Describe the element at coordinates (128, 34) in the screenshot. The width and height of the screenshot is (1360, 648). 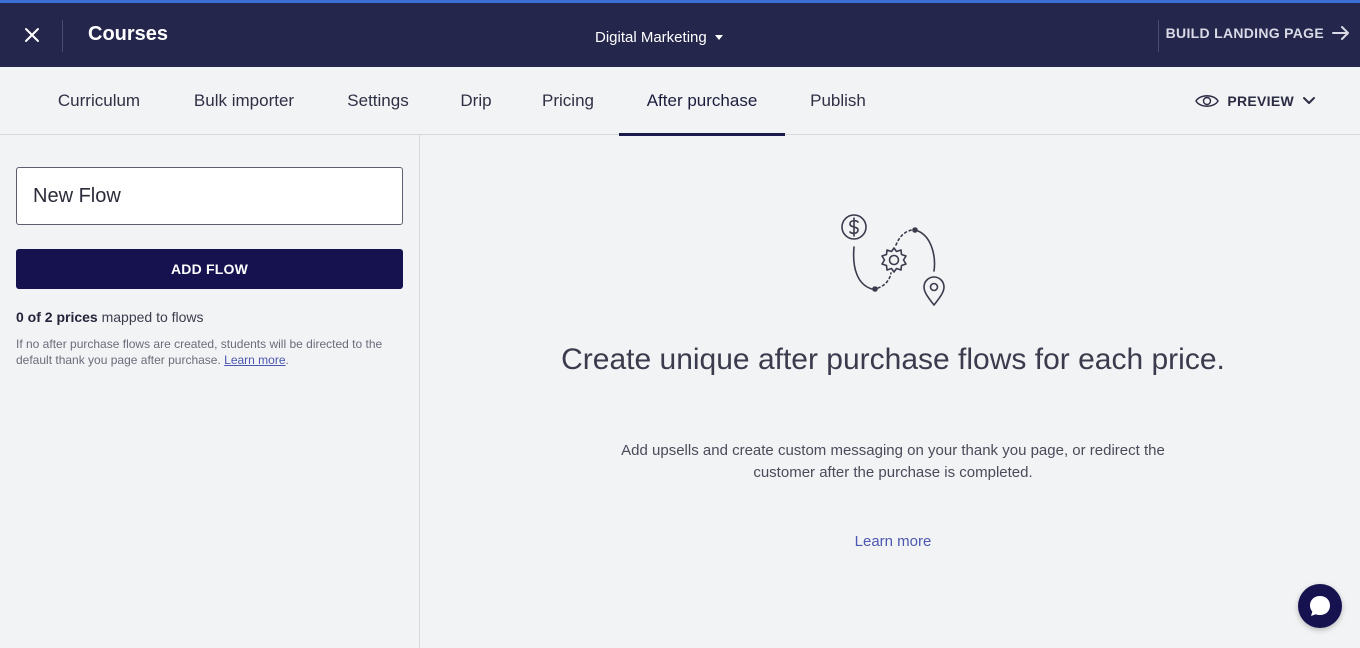
I see `page-title: Courses` at that location.